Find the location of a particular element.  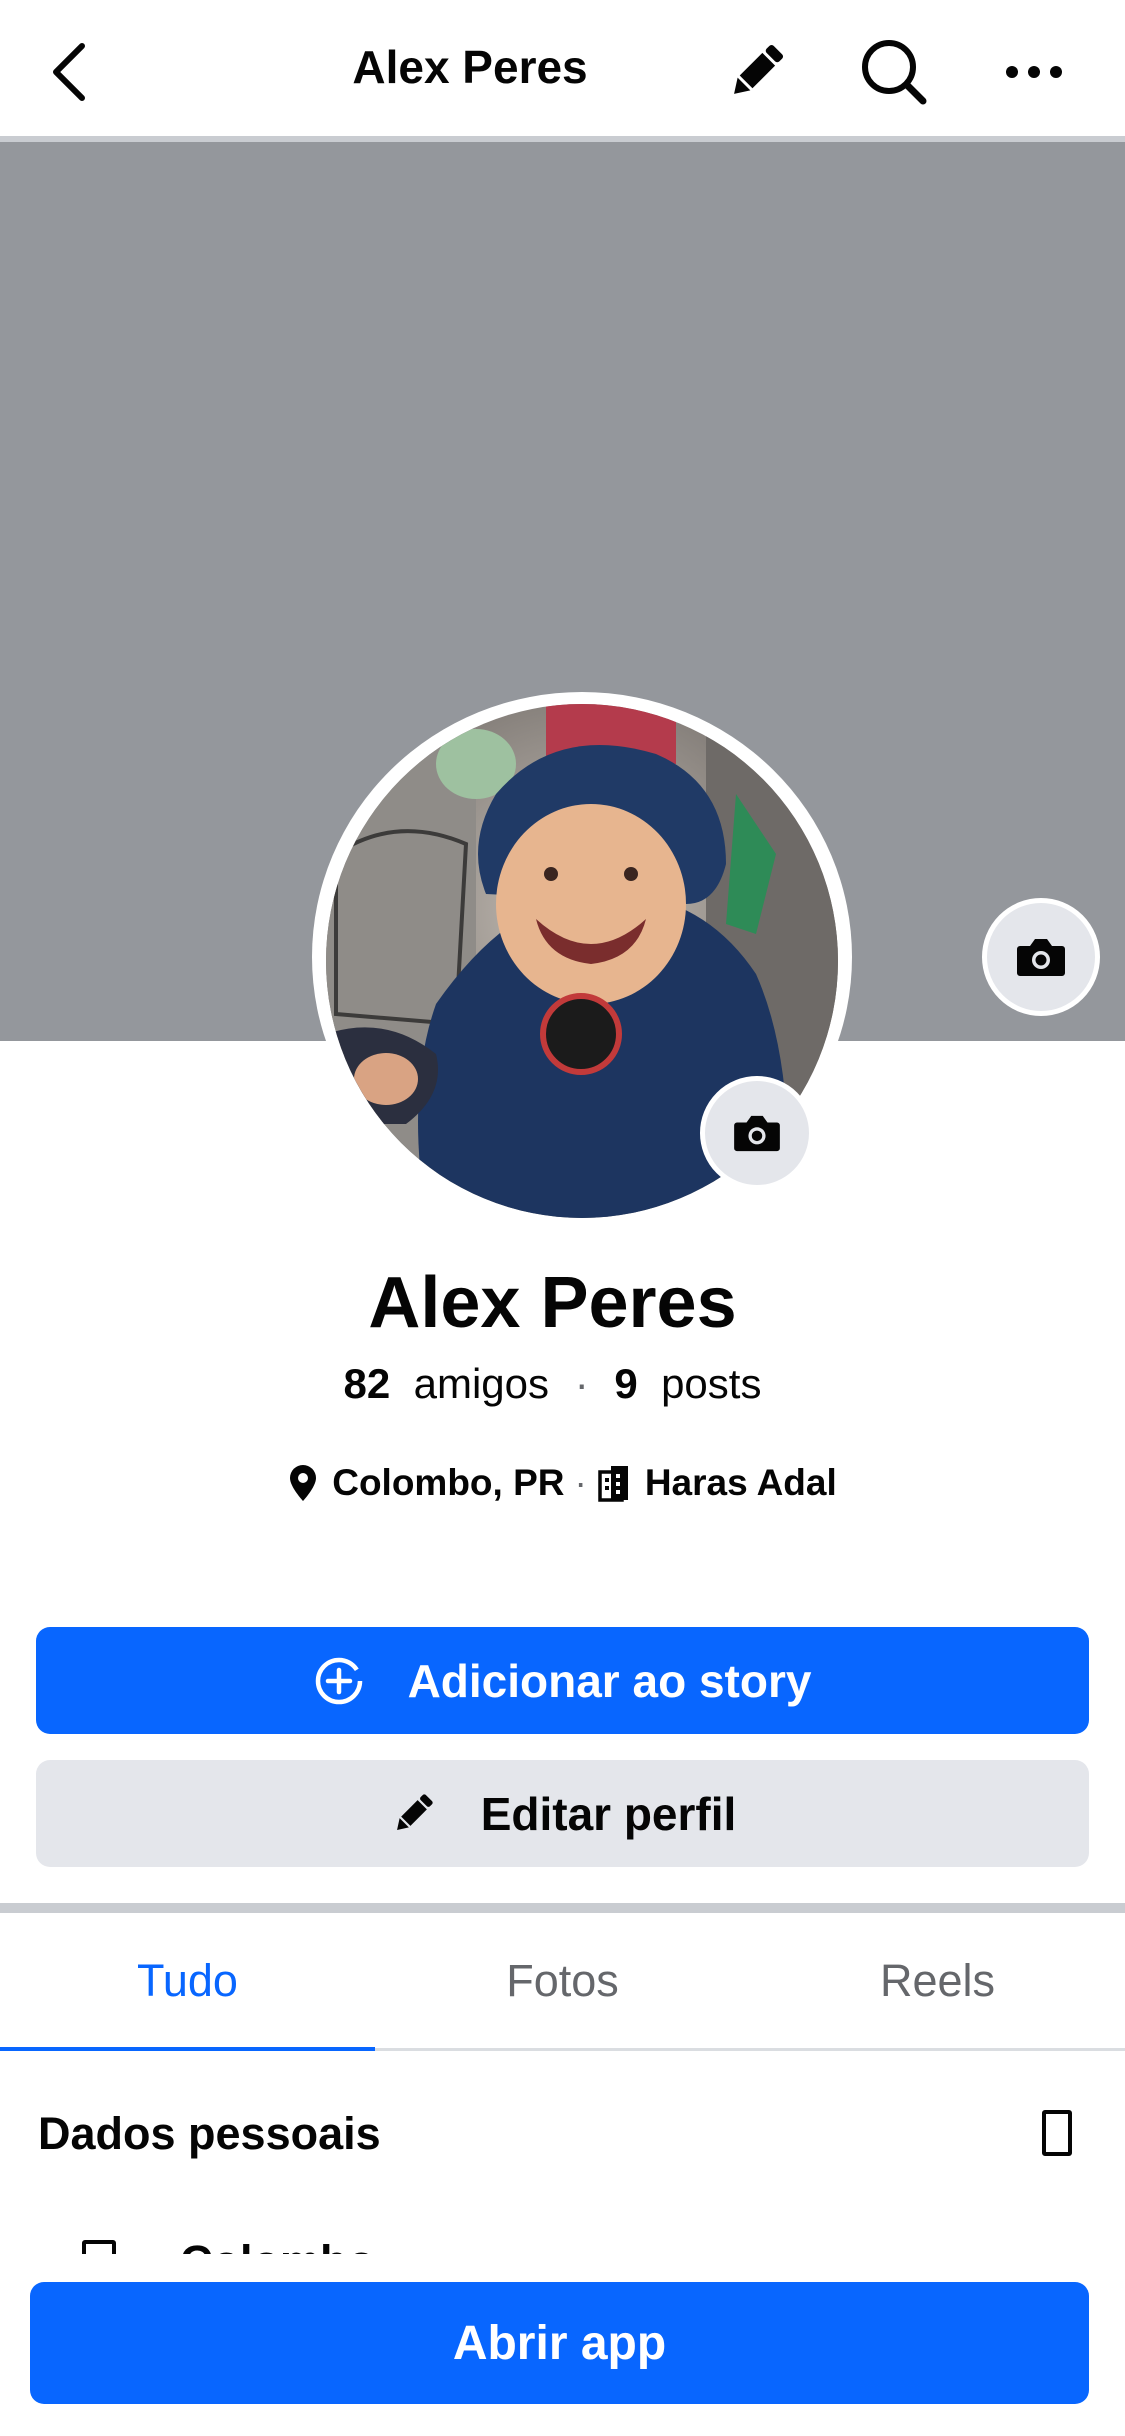

tab-reels: Reels is located at coordinates (937, 1980).